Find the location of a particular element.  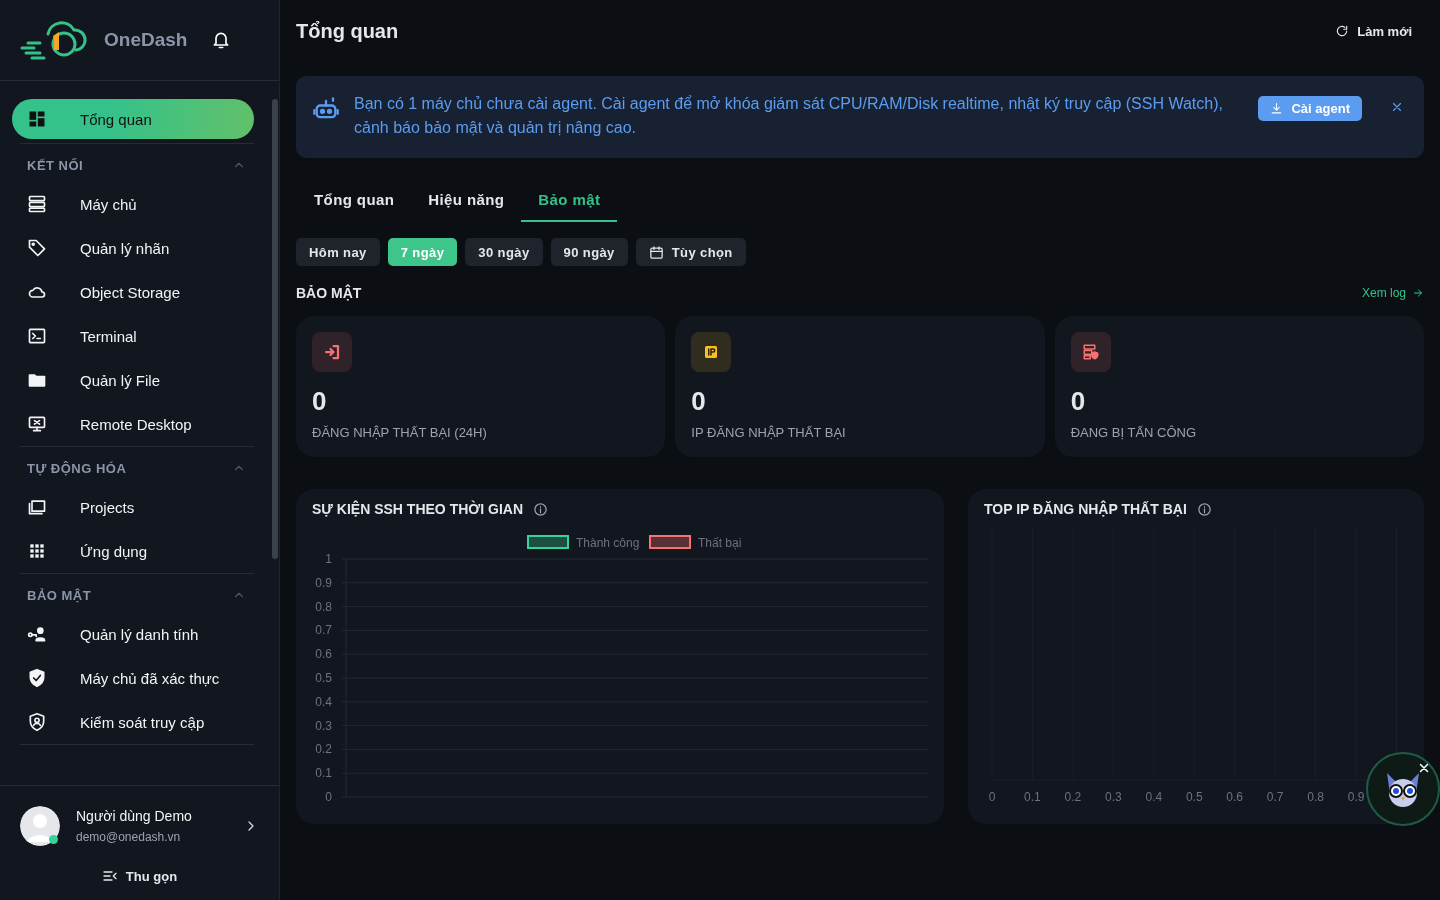

nav-item: Quản lý danh tính is located at coordinates (133, 634).